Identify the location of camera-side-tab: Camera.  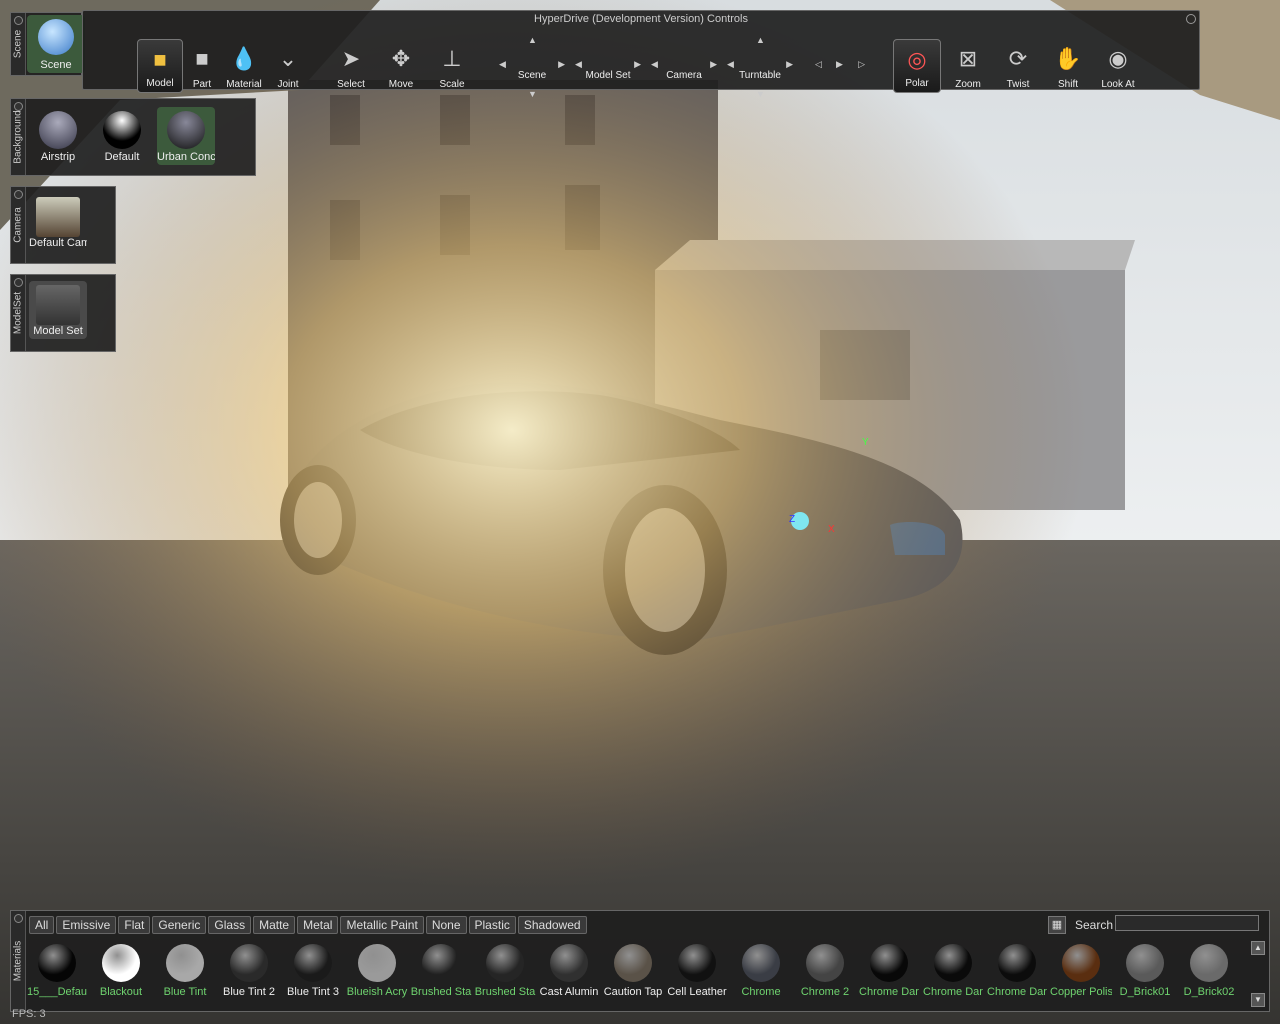
(18, 225).